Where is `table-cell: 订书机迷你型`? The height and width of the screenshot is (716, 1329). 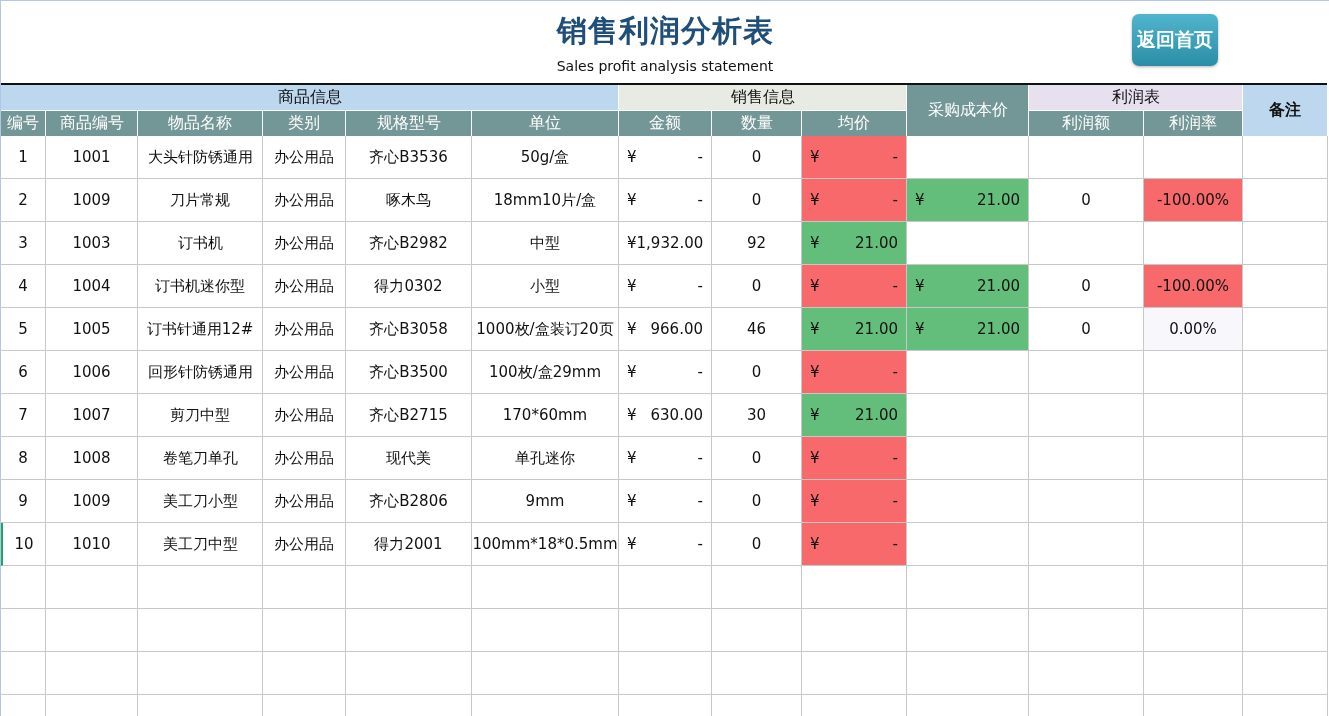 table-cell: 订书机迷你型 is located at coordinates (200, 286).